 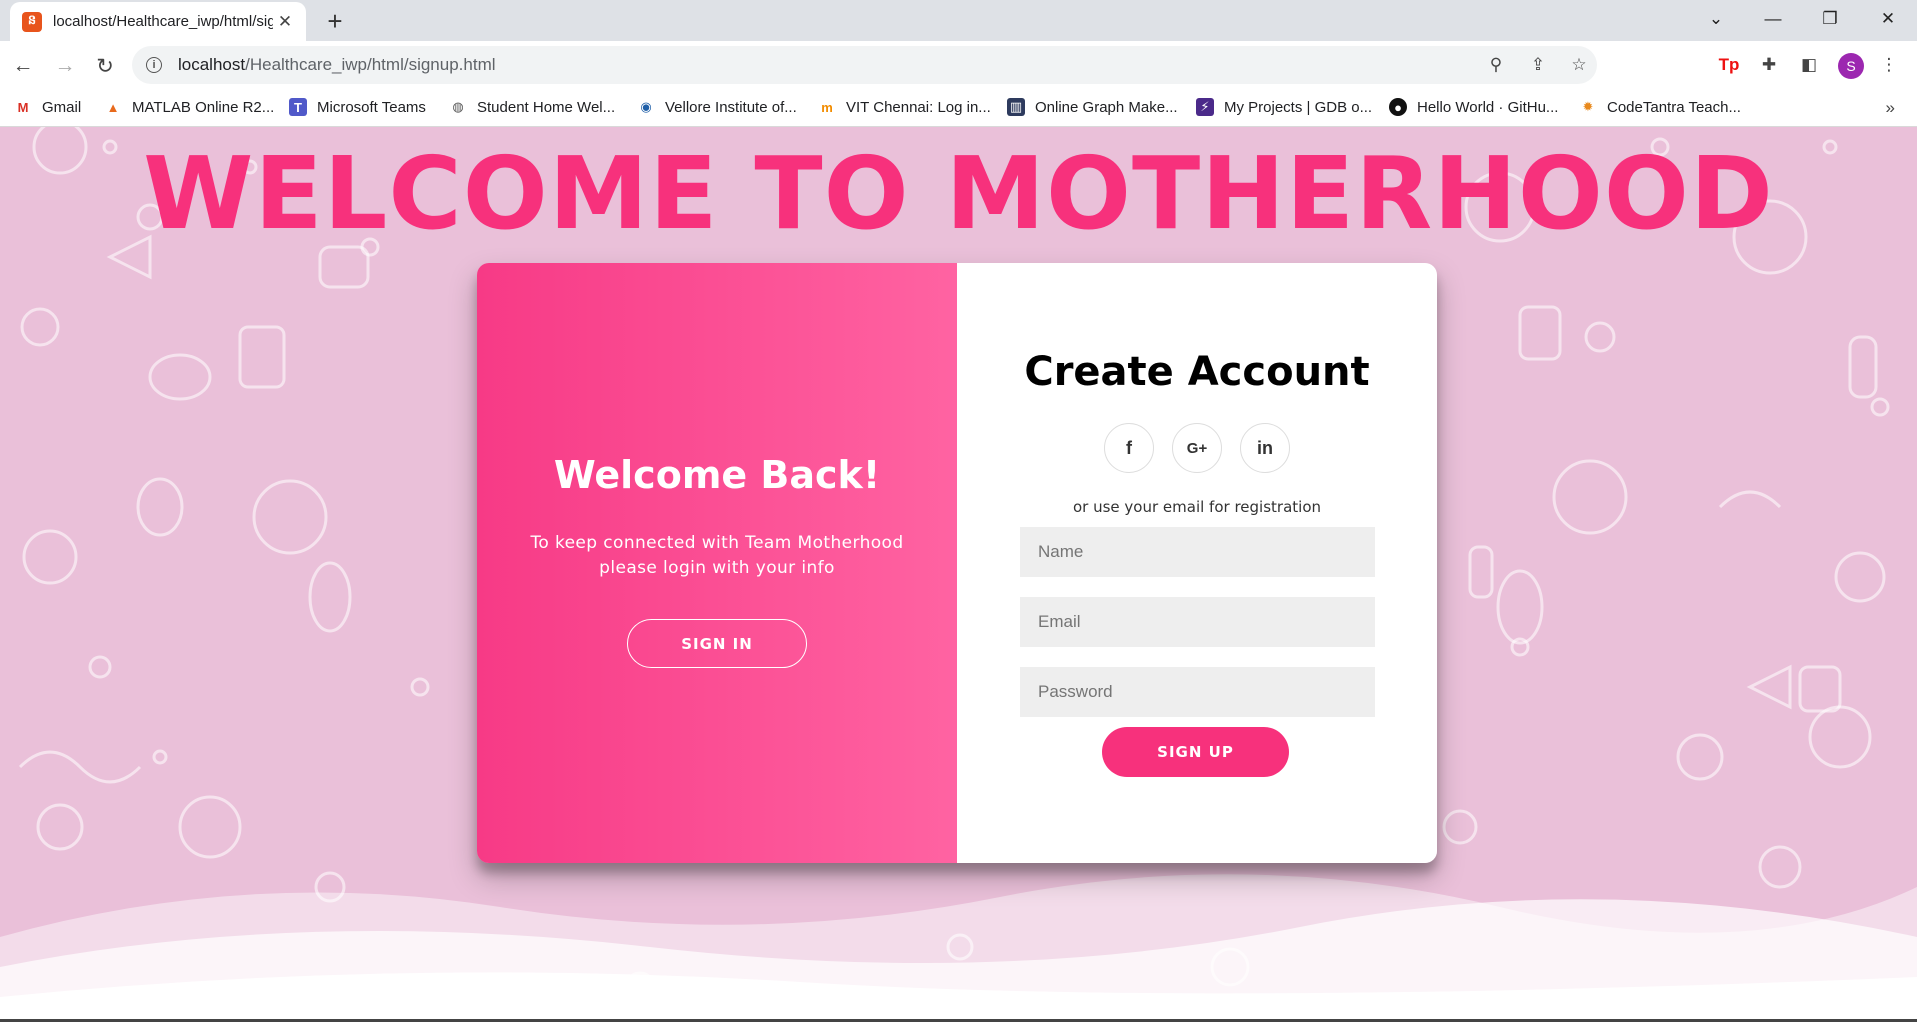 What do you see at coordinates (212, 64) in the screenshot?
I see `url-host: localhost` at bounding box center [212, 64].